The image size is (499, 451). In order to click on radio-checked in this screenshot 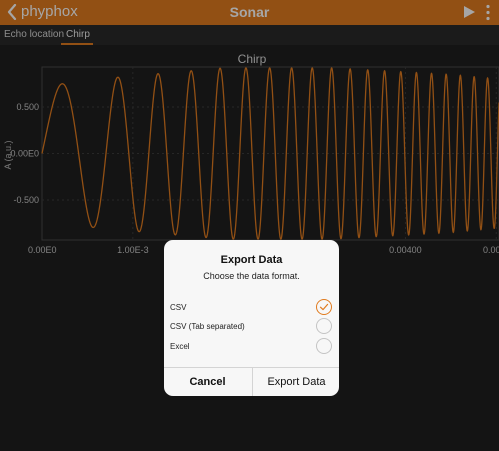, I will do `click(324, 307)`.